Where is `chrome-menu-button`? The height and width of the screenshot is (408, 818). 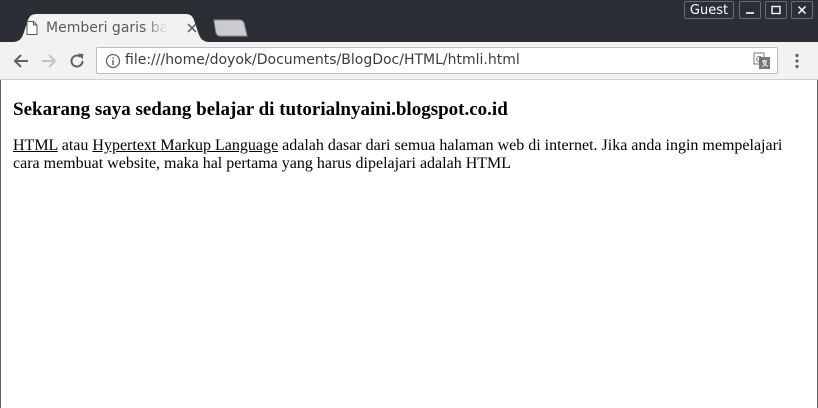
chrome-menu-button is located at coordinates (797, 61).